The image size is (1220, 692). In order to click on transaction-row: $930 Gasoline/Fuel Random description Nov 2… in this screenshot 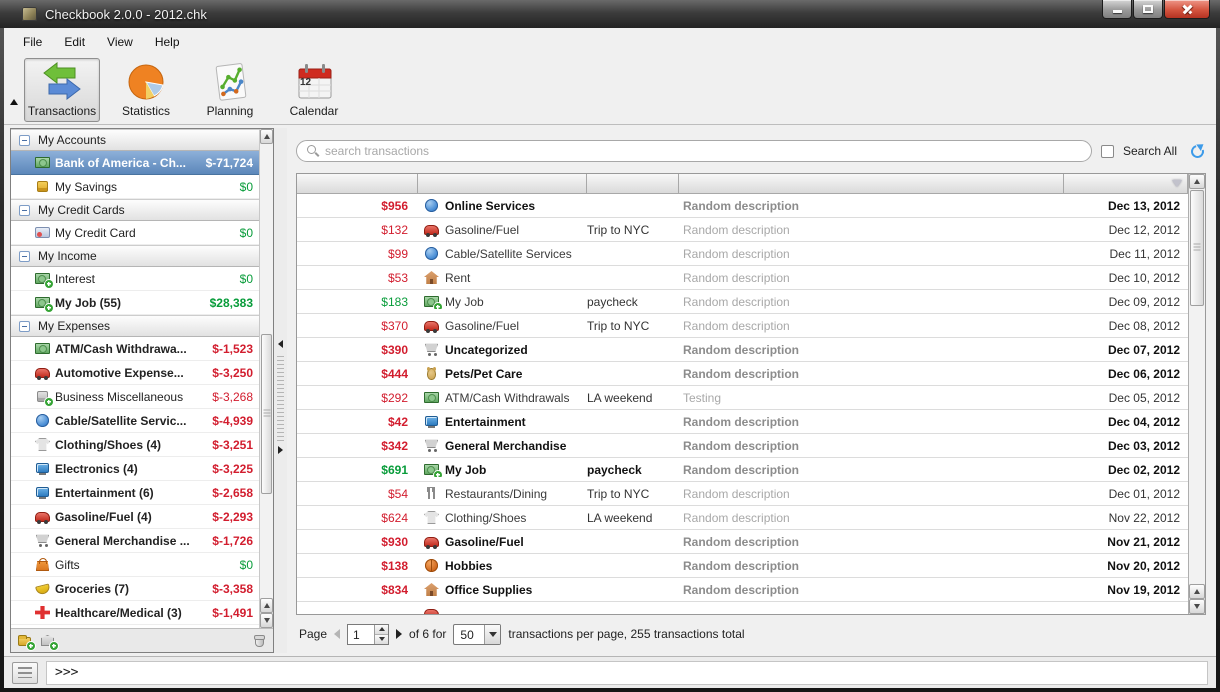, I will do `click(742, 542)`.